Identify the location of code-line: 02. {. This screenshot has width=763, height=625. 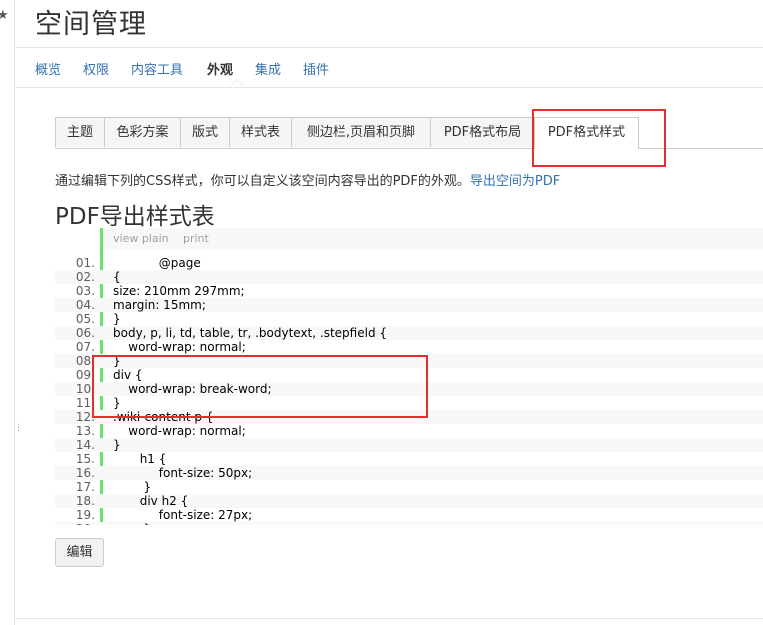
(409, 277).